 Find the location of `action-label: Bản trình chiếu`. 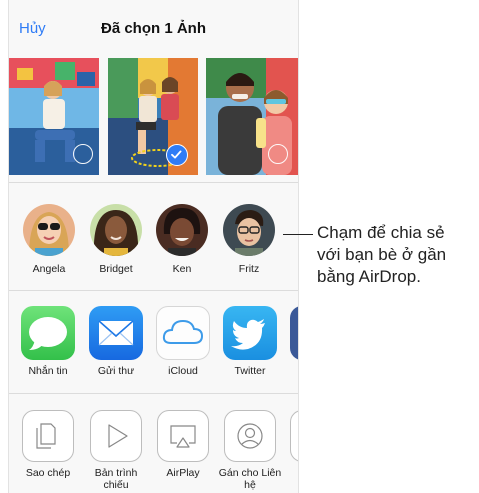

action-label: Bản trình chiếu is located at coordinates (116, 479).